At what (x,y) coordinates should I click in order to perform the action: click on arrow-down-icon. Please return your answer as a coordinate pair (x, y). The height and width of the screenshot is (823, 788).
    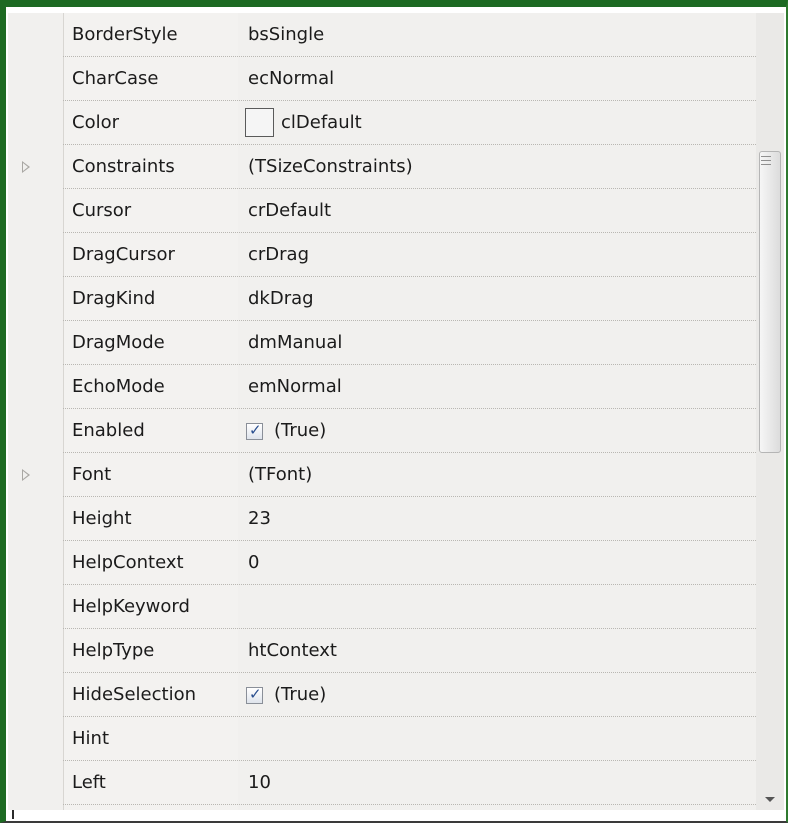
    Looking at the image, I should click on (770, 799).